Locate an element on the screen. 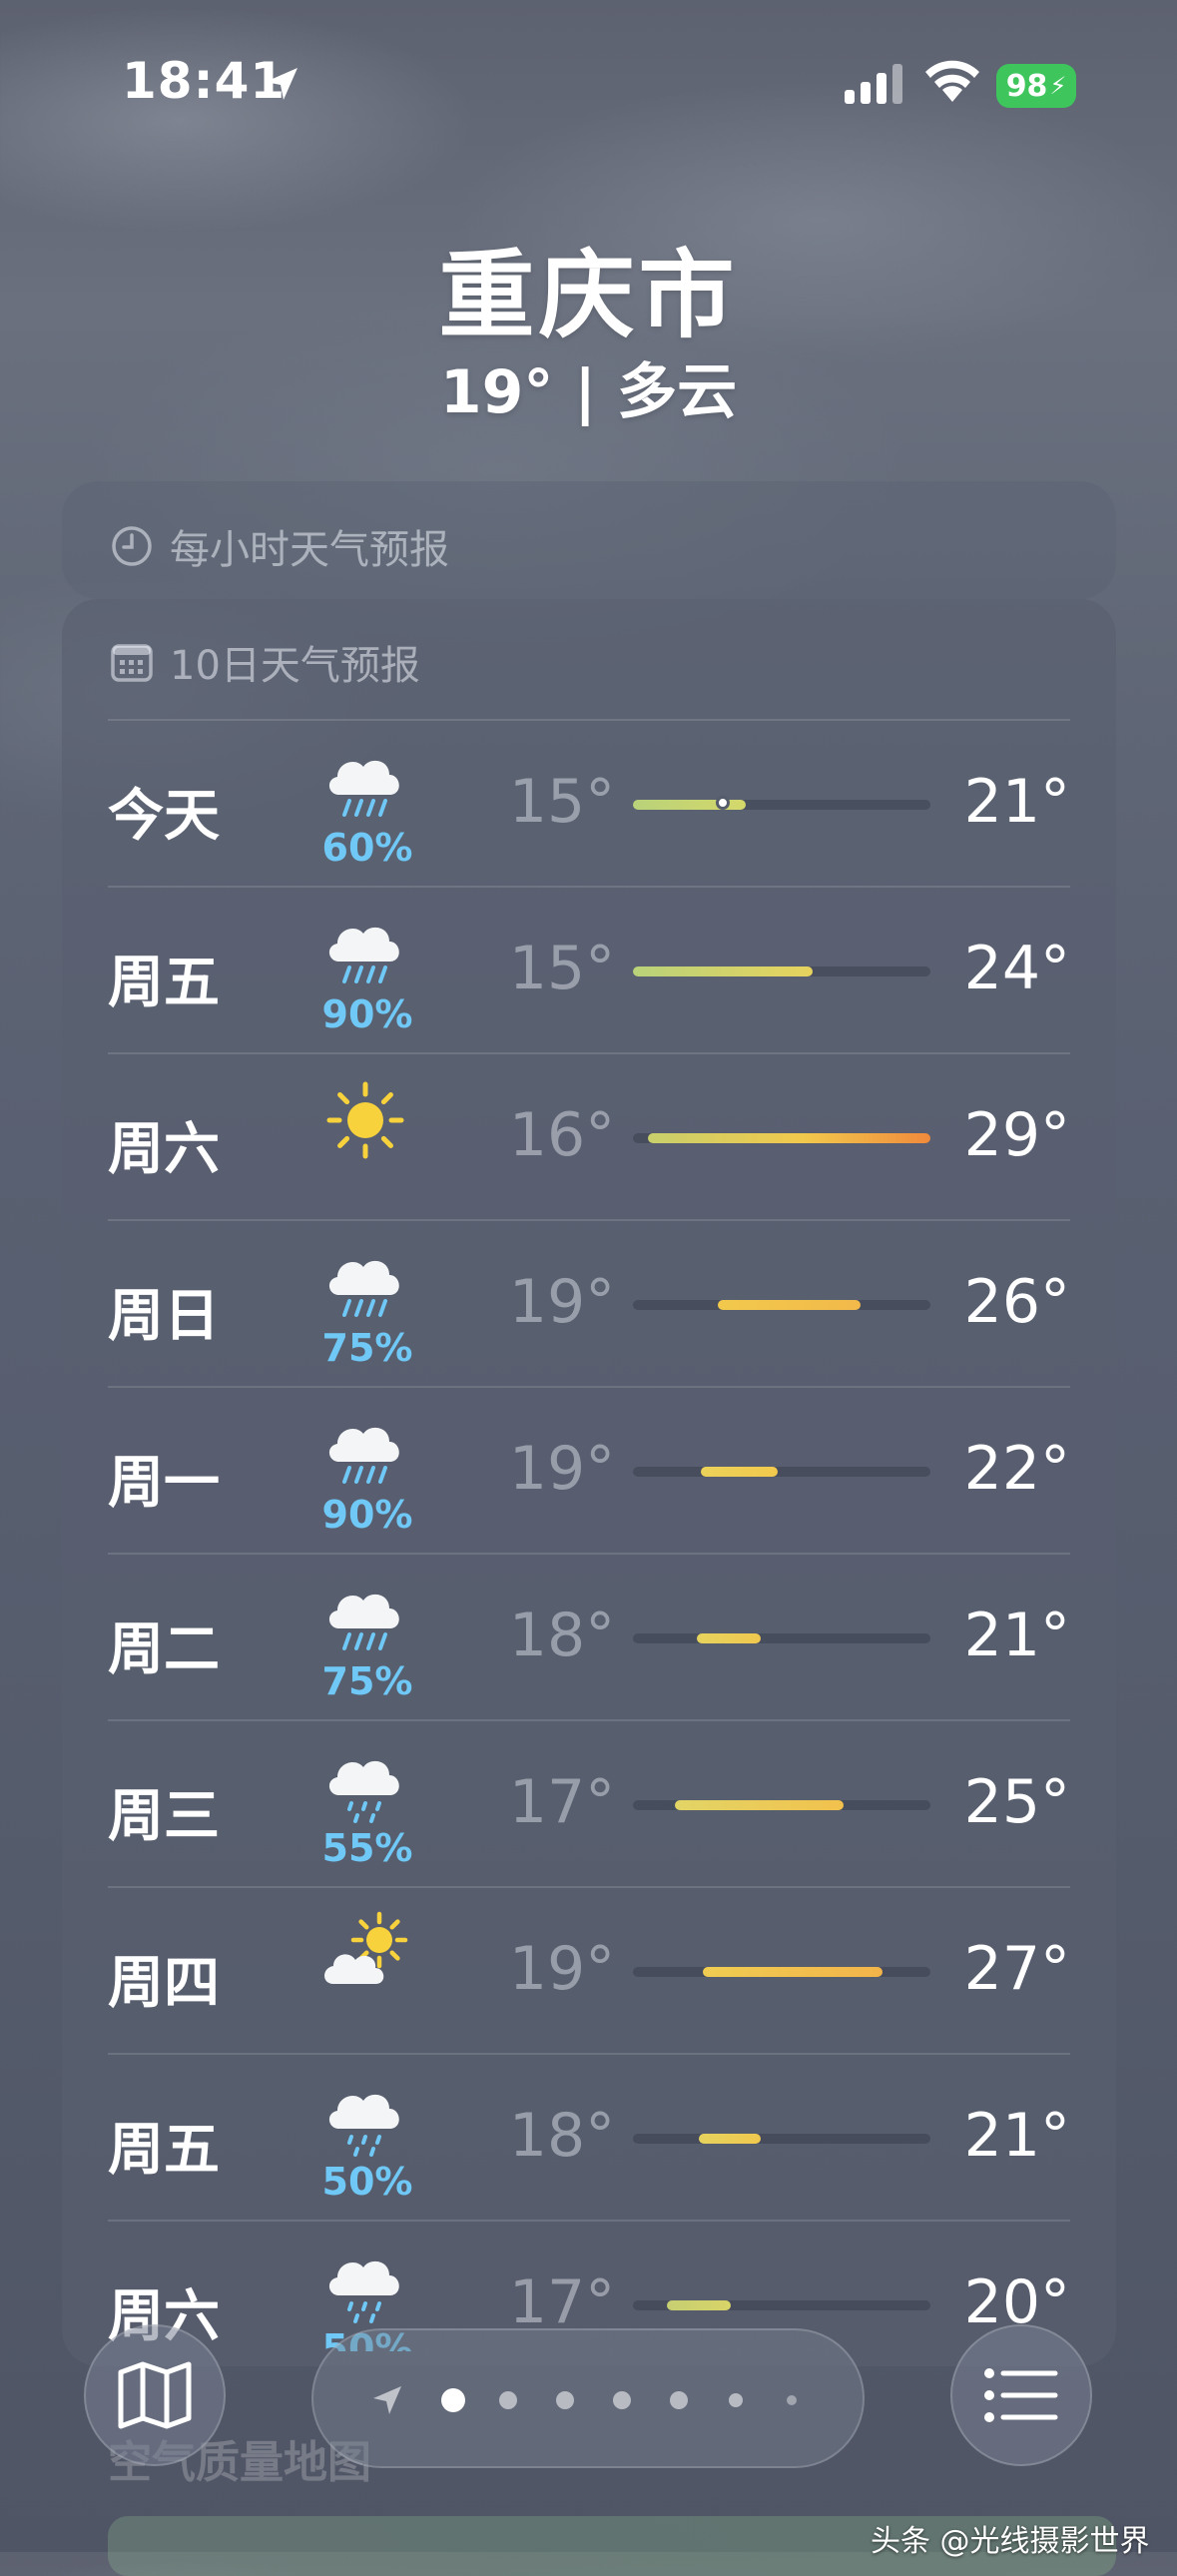 Image resolution: width=1177 pixels, height=2576 pixels. current-conditions: 19° | 多云 is located at coordinates (588, 392).